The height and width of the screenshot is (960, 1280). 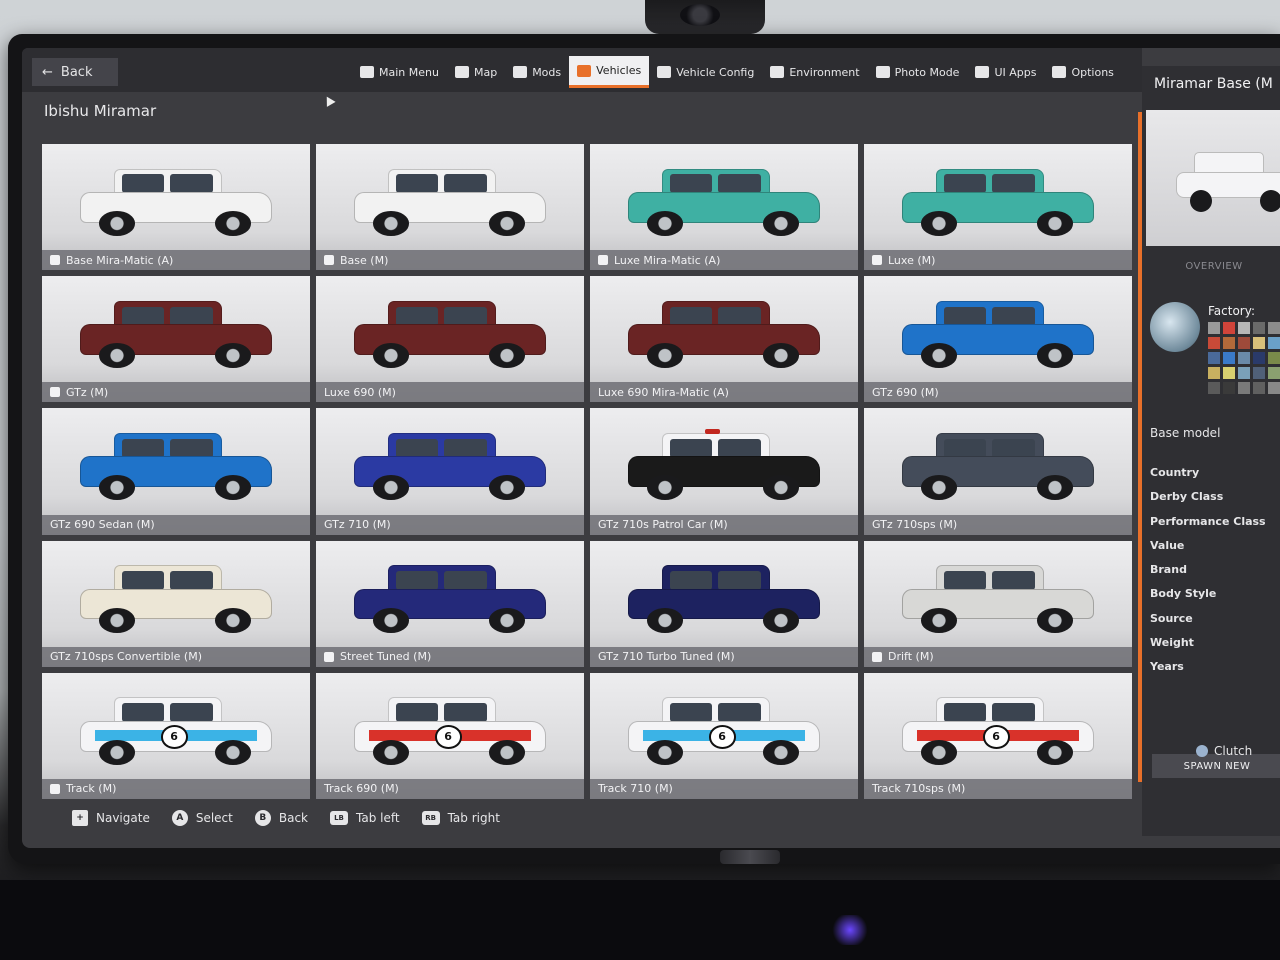 I want to click on vehicle-label-bar: Base Mira-Matic (A), so click(x=176, y=260).